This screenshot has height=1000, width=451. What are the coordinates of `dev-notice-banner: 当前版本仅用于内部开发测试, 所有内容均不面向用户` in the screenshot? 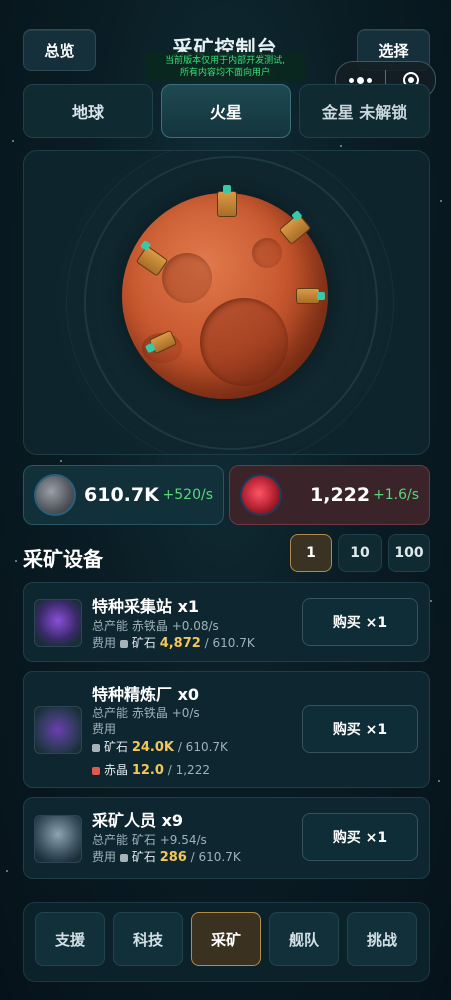 It's located at (225, 67).